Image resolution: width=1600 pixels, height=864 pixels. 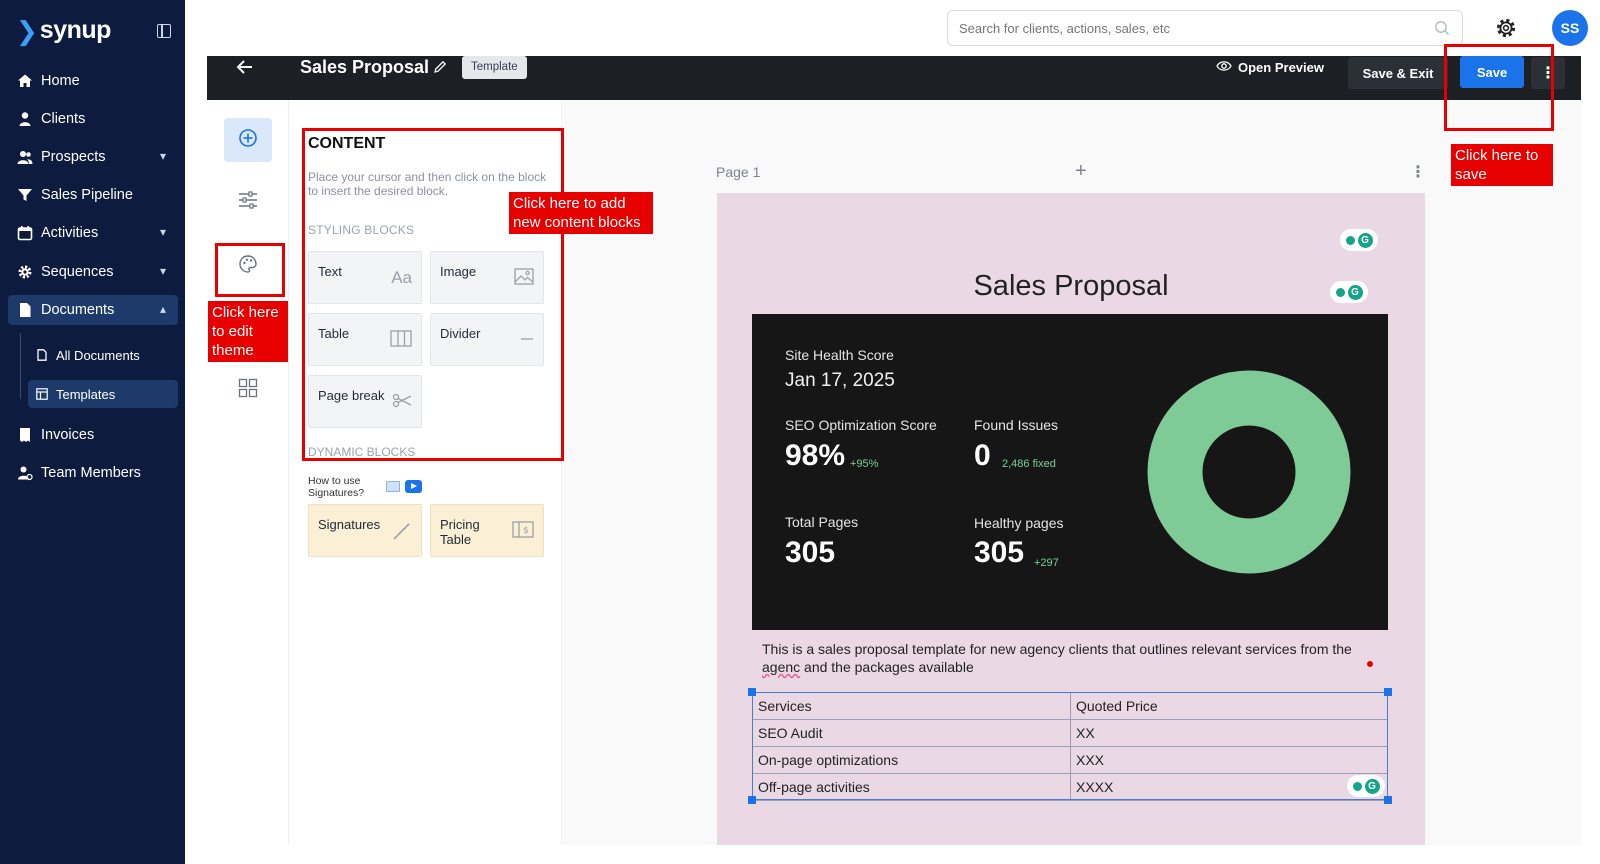 I want to click on misspelled-word: agenc, so click(x=781, y=667).